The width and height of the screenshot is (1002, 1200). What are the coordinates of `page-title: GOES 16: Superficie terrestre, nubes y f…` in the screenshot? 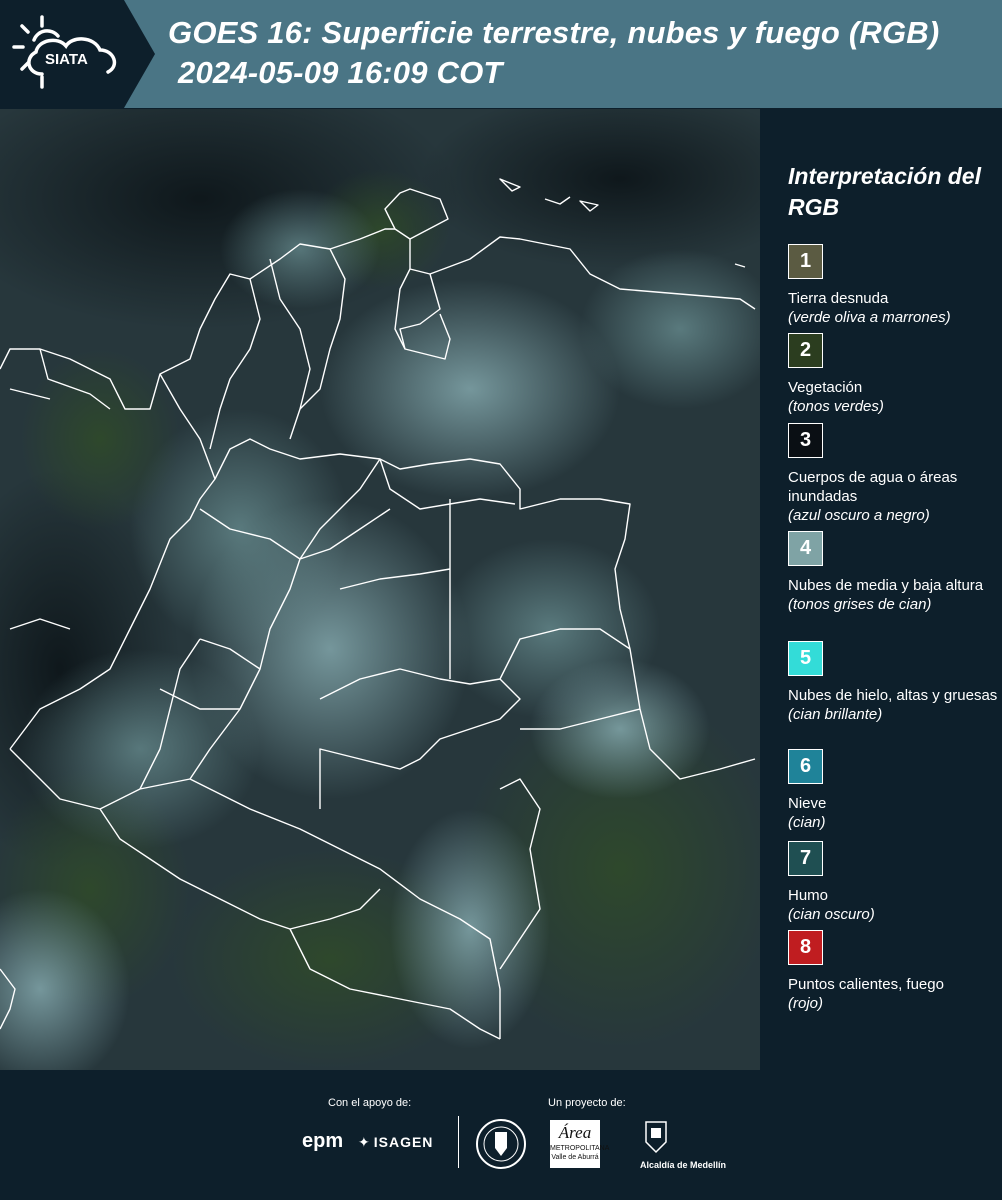 It's located at (554, 32).